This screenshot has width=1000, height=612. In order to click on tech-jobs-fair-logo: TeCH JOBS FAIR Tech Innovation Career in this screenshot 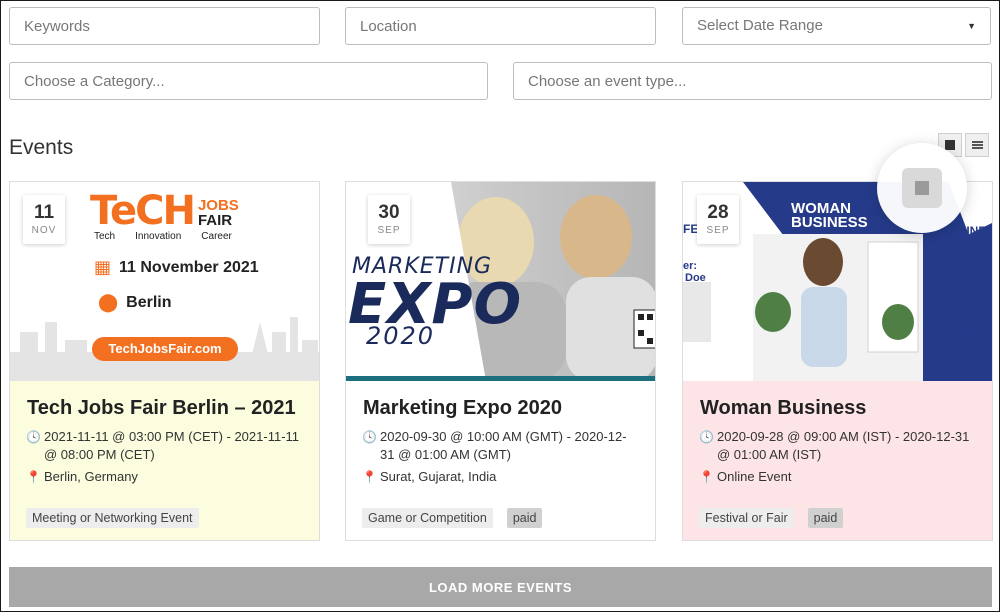, I will do `click(164, 215)`.